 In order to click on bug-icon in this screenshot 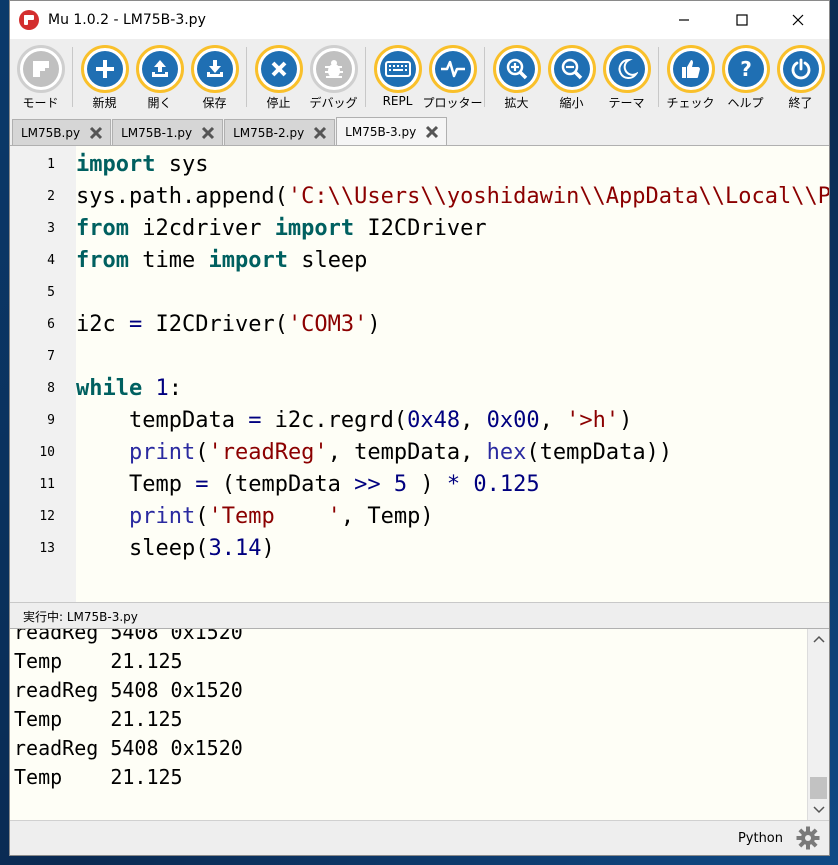, I will do `click(333, 69)`.